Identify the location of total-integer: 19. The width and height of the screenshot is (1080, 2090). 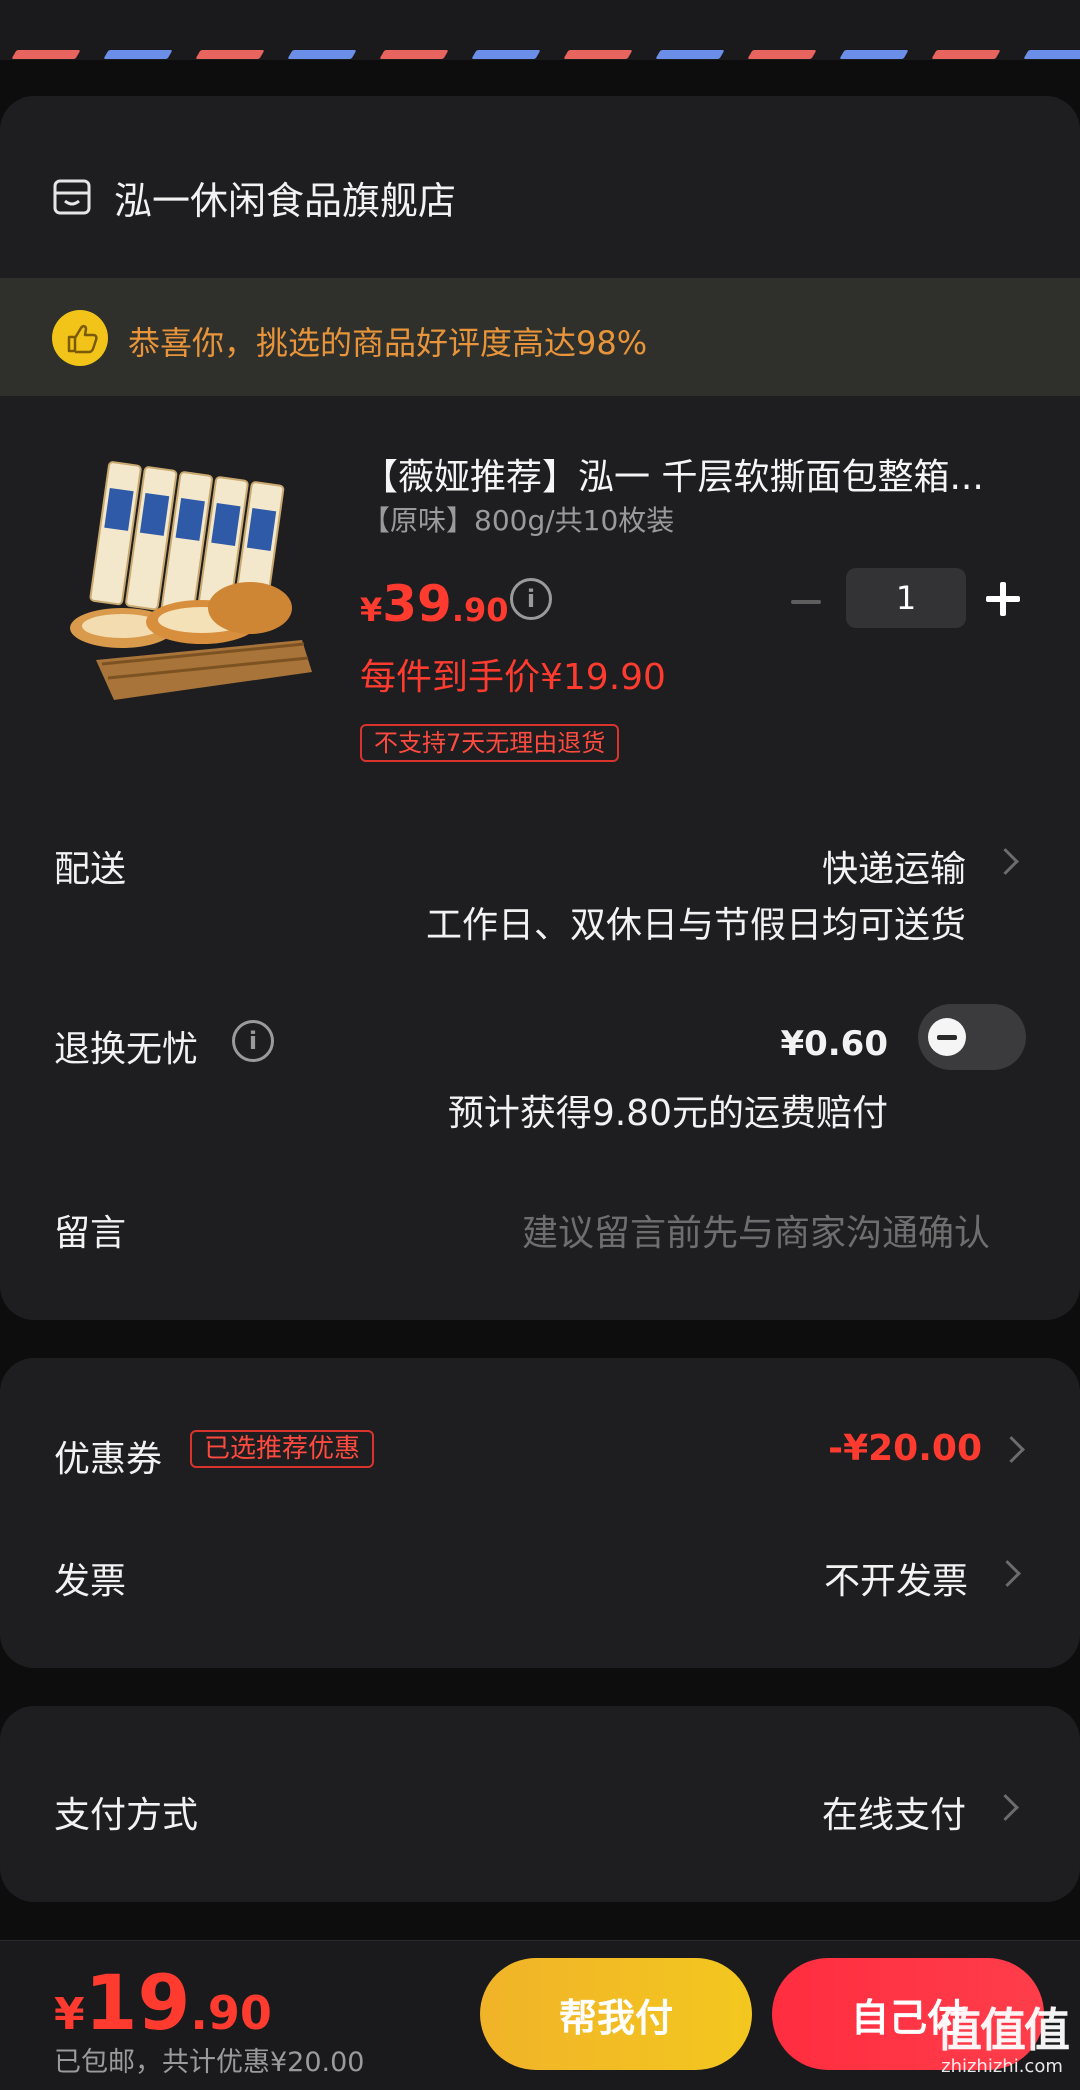
(137, 2002).